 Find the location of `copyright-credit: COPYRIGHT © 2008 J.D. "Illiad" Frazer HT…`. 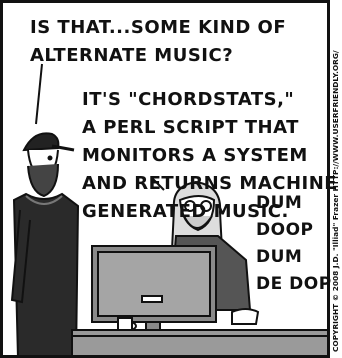

copyright-credit: COPYRIGHT © 2008 J.D. "Illiad" Frazer HT… is located at coordinates (335, 201).